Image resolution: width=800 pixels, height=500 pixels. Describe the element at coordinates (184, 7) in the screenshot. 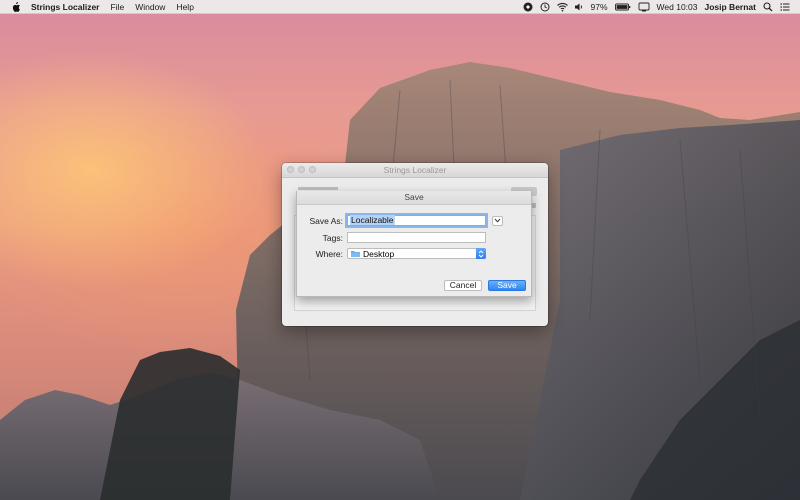

I see `menu-help: Help` at that location.